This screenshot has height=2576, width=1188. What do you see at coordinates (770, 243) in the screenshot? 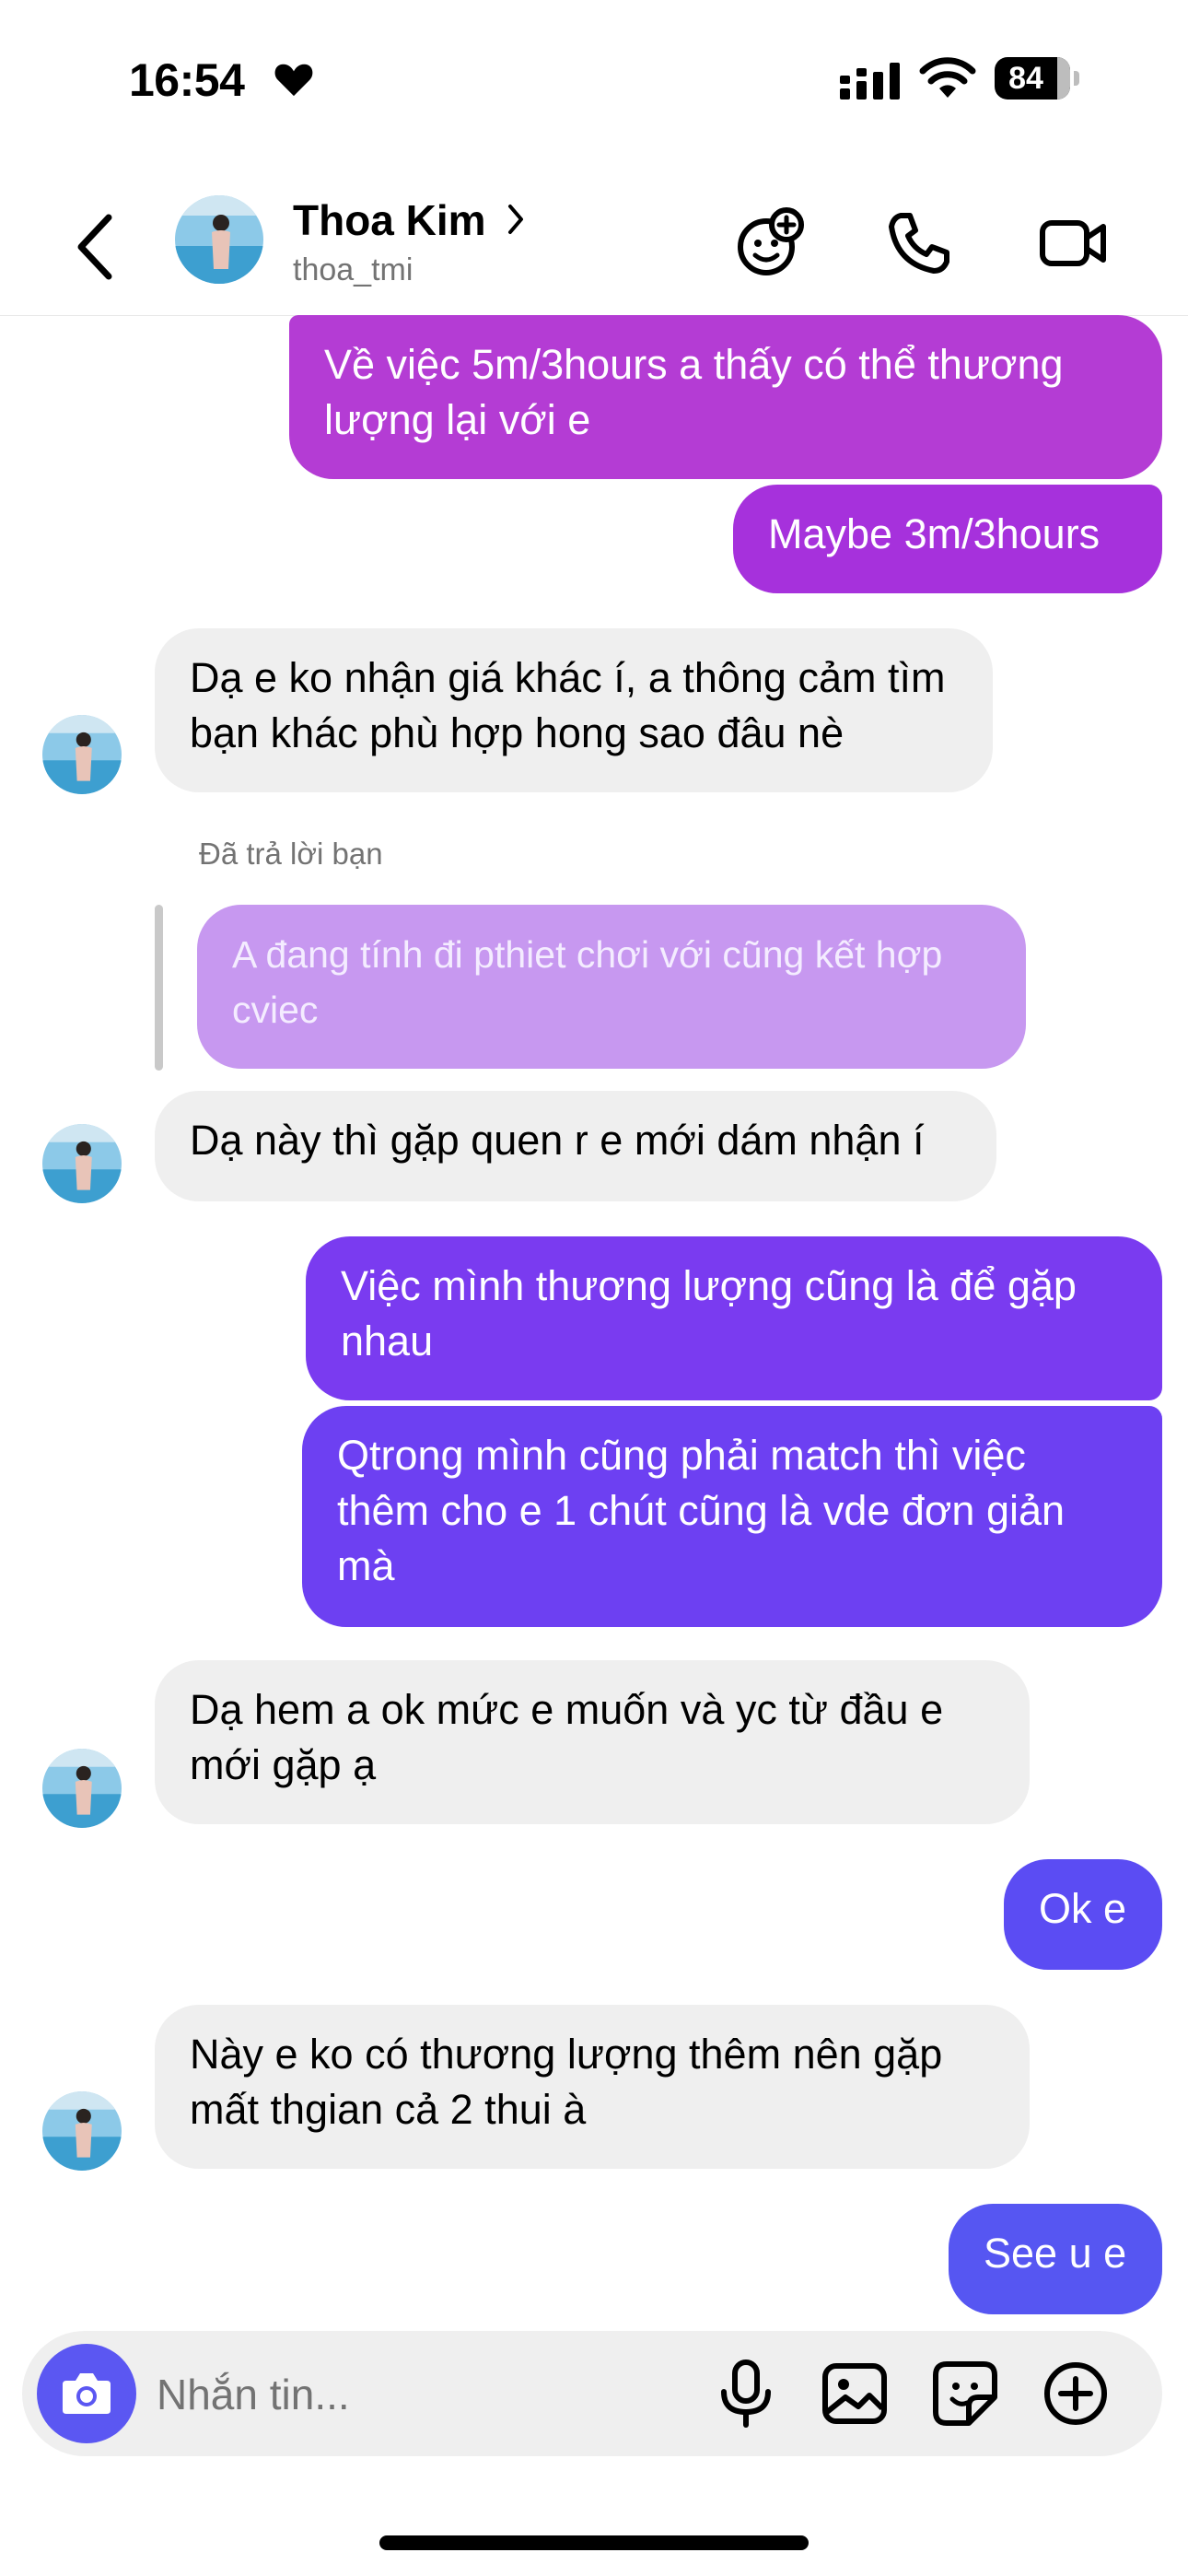
I see `sticker-effects-icon` at bounding box center [770, 243].